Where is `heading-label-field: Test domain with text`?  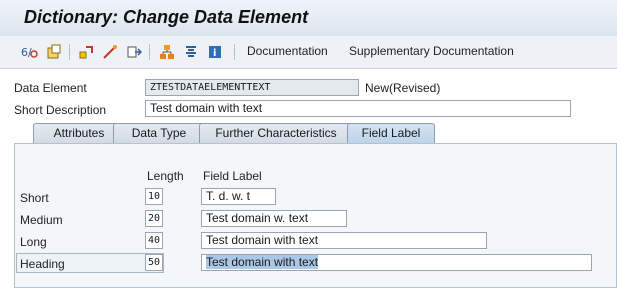
heading-label-field: Test domain with text is located at coordinates (396, 262).